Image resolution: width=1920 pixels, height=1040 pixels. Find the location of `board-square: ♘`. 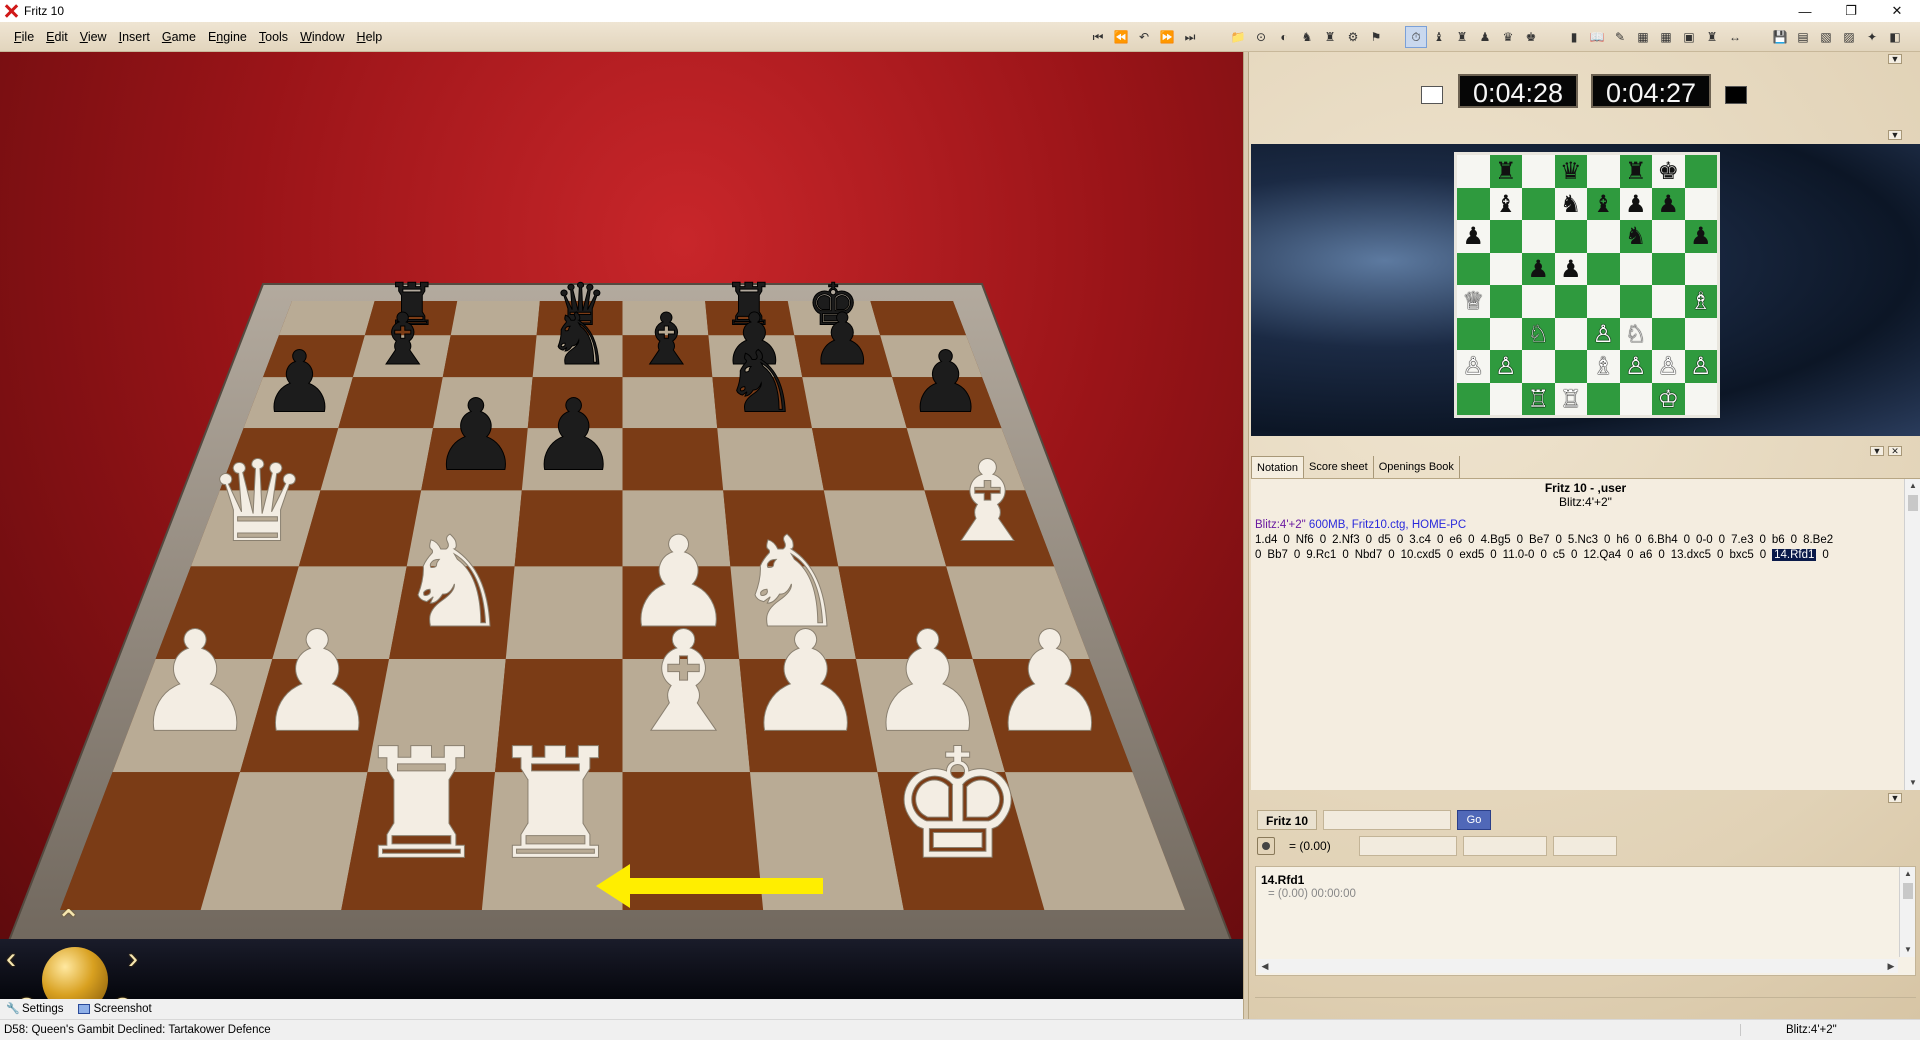

board-square: ♘ is located at coordinates (1635, 333).